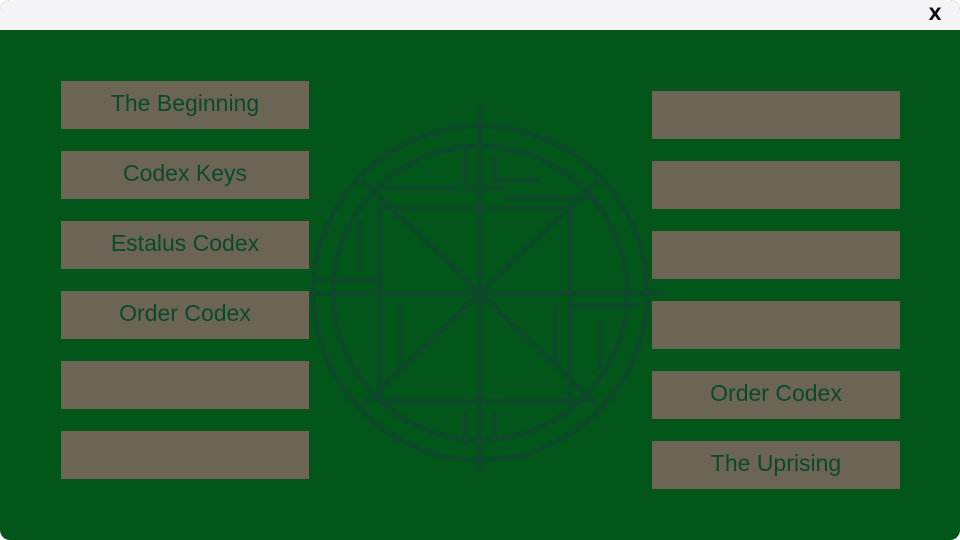 The height and width of the screenshot is (540, 960). Describe the element at coordinates (185, 105) in the screenshot. I see `codex-entry-the-beginning: The Beginning` at that location.